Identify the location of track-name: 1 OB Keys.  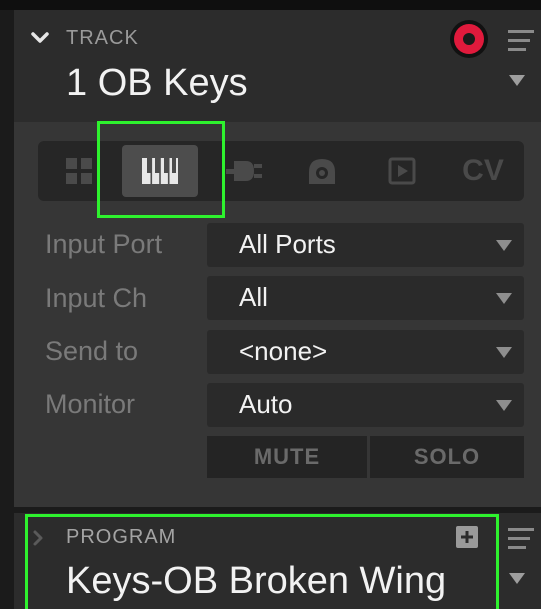
(157, 83).